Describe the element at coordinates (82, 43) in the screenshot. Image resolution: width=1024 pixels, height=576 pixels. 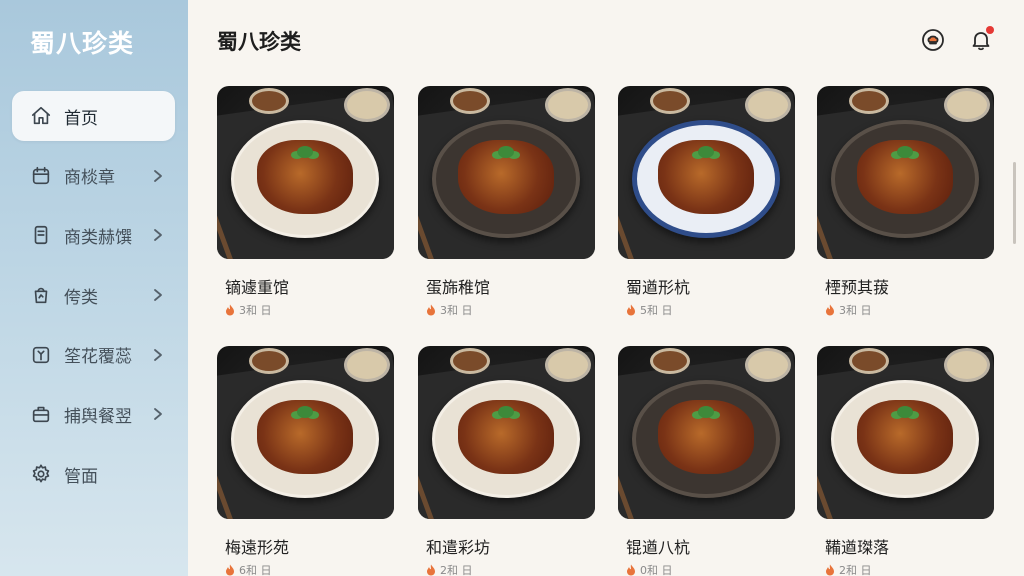
I see `brand-title: 蜀八珍类` at that location.